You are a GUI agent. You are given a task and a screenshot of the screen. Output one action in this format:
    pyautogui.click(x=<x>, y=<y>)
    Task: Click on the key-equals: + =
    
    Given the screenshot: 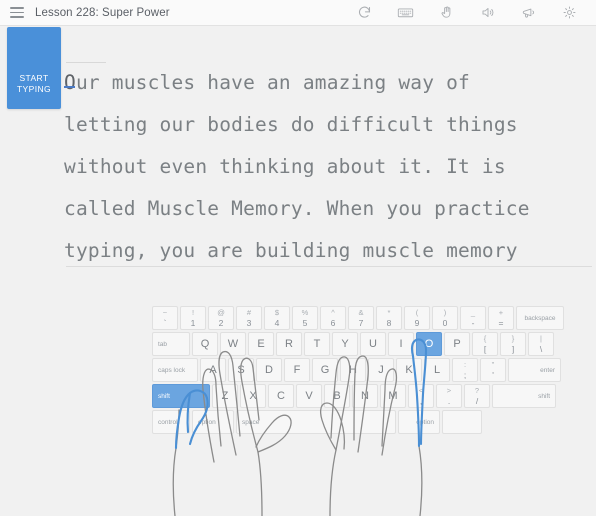 What is the action you would take?
    pyautogui.click(x=501, y=318)
    